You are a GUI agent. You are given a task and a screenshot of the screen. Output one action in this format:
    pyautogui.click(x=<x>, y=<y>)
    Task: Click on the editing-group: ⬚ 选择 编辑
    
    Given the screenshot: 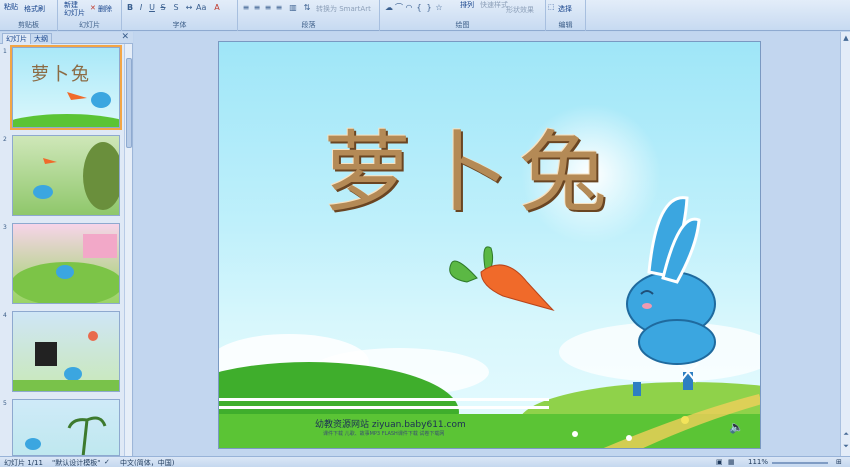 What is the action you would take?
    pyautogui.click(x=566, y=15)
    